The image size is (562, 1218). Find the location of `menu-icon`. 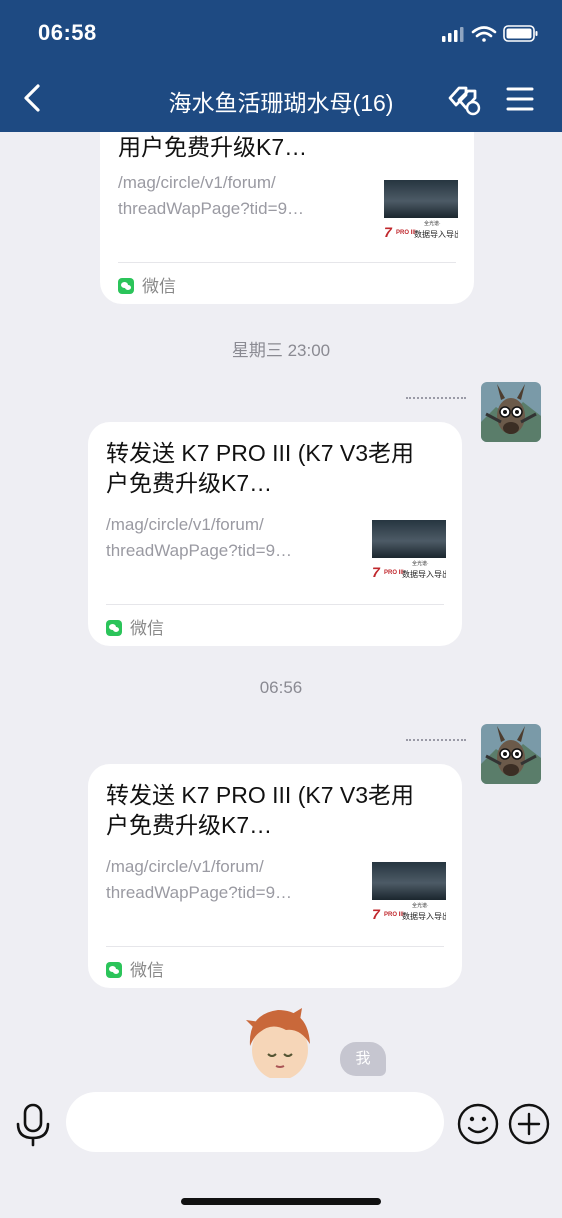

menu-icon is located at coordinates (520, 99).